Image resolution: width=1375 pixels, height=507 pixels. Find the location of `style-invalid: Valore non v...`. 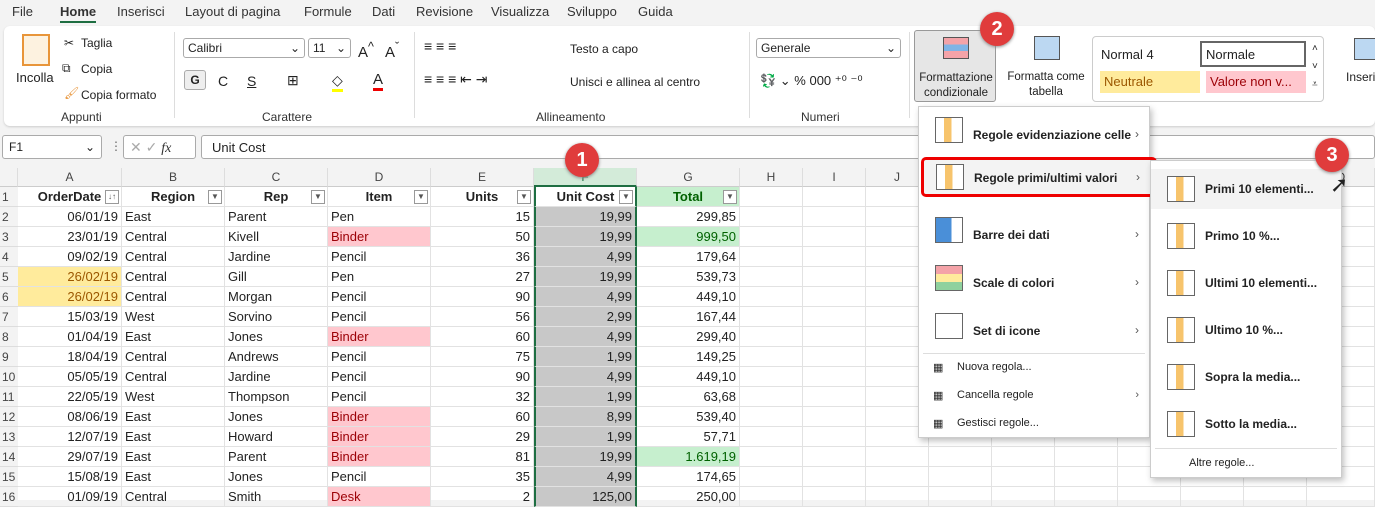

style-invalid: Valore non v... is located at coordinates (1256, 82).